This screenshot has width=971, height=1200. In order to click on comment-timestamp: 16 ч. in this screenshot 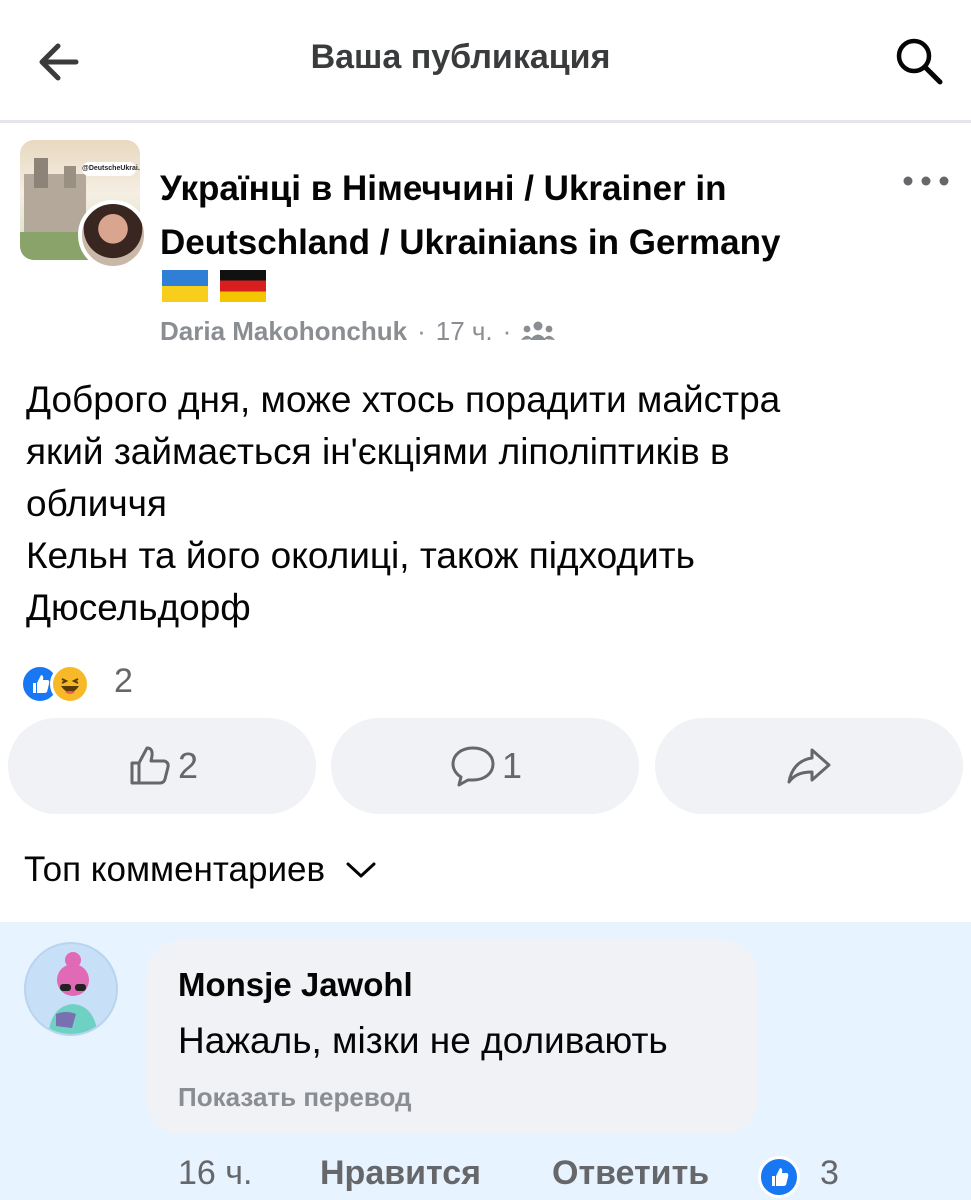, I will do `click(215, 1173)`.